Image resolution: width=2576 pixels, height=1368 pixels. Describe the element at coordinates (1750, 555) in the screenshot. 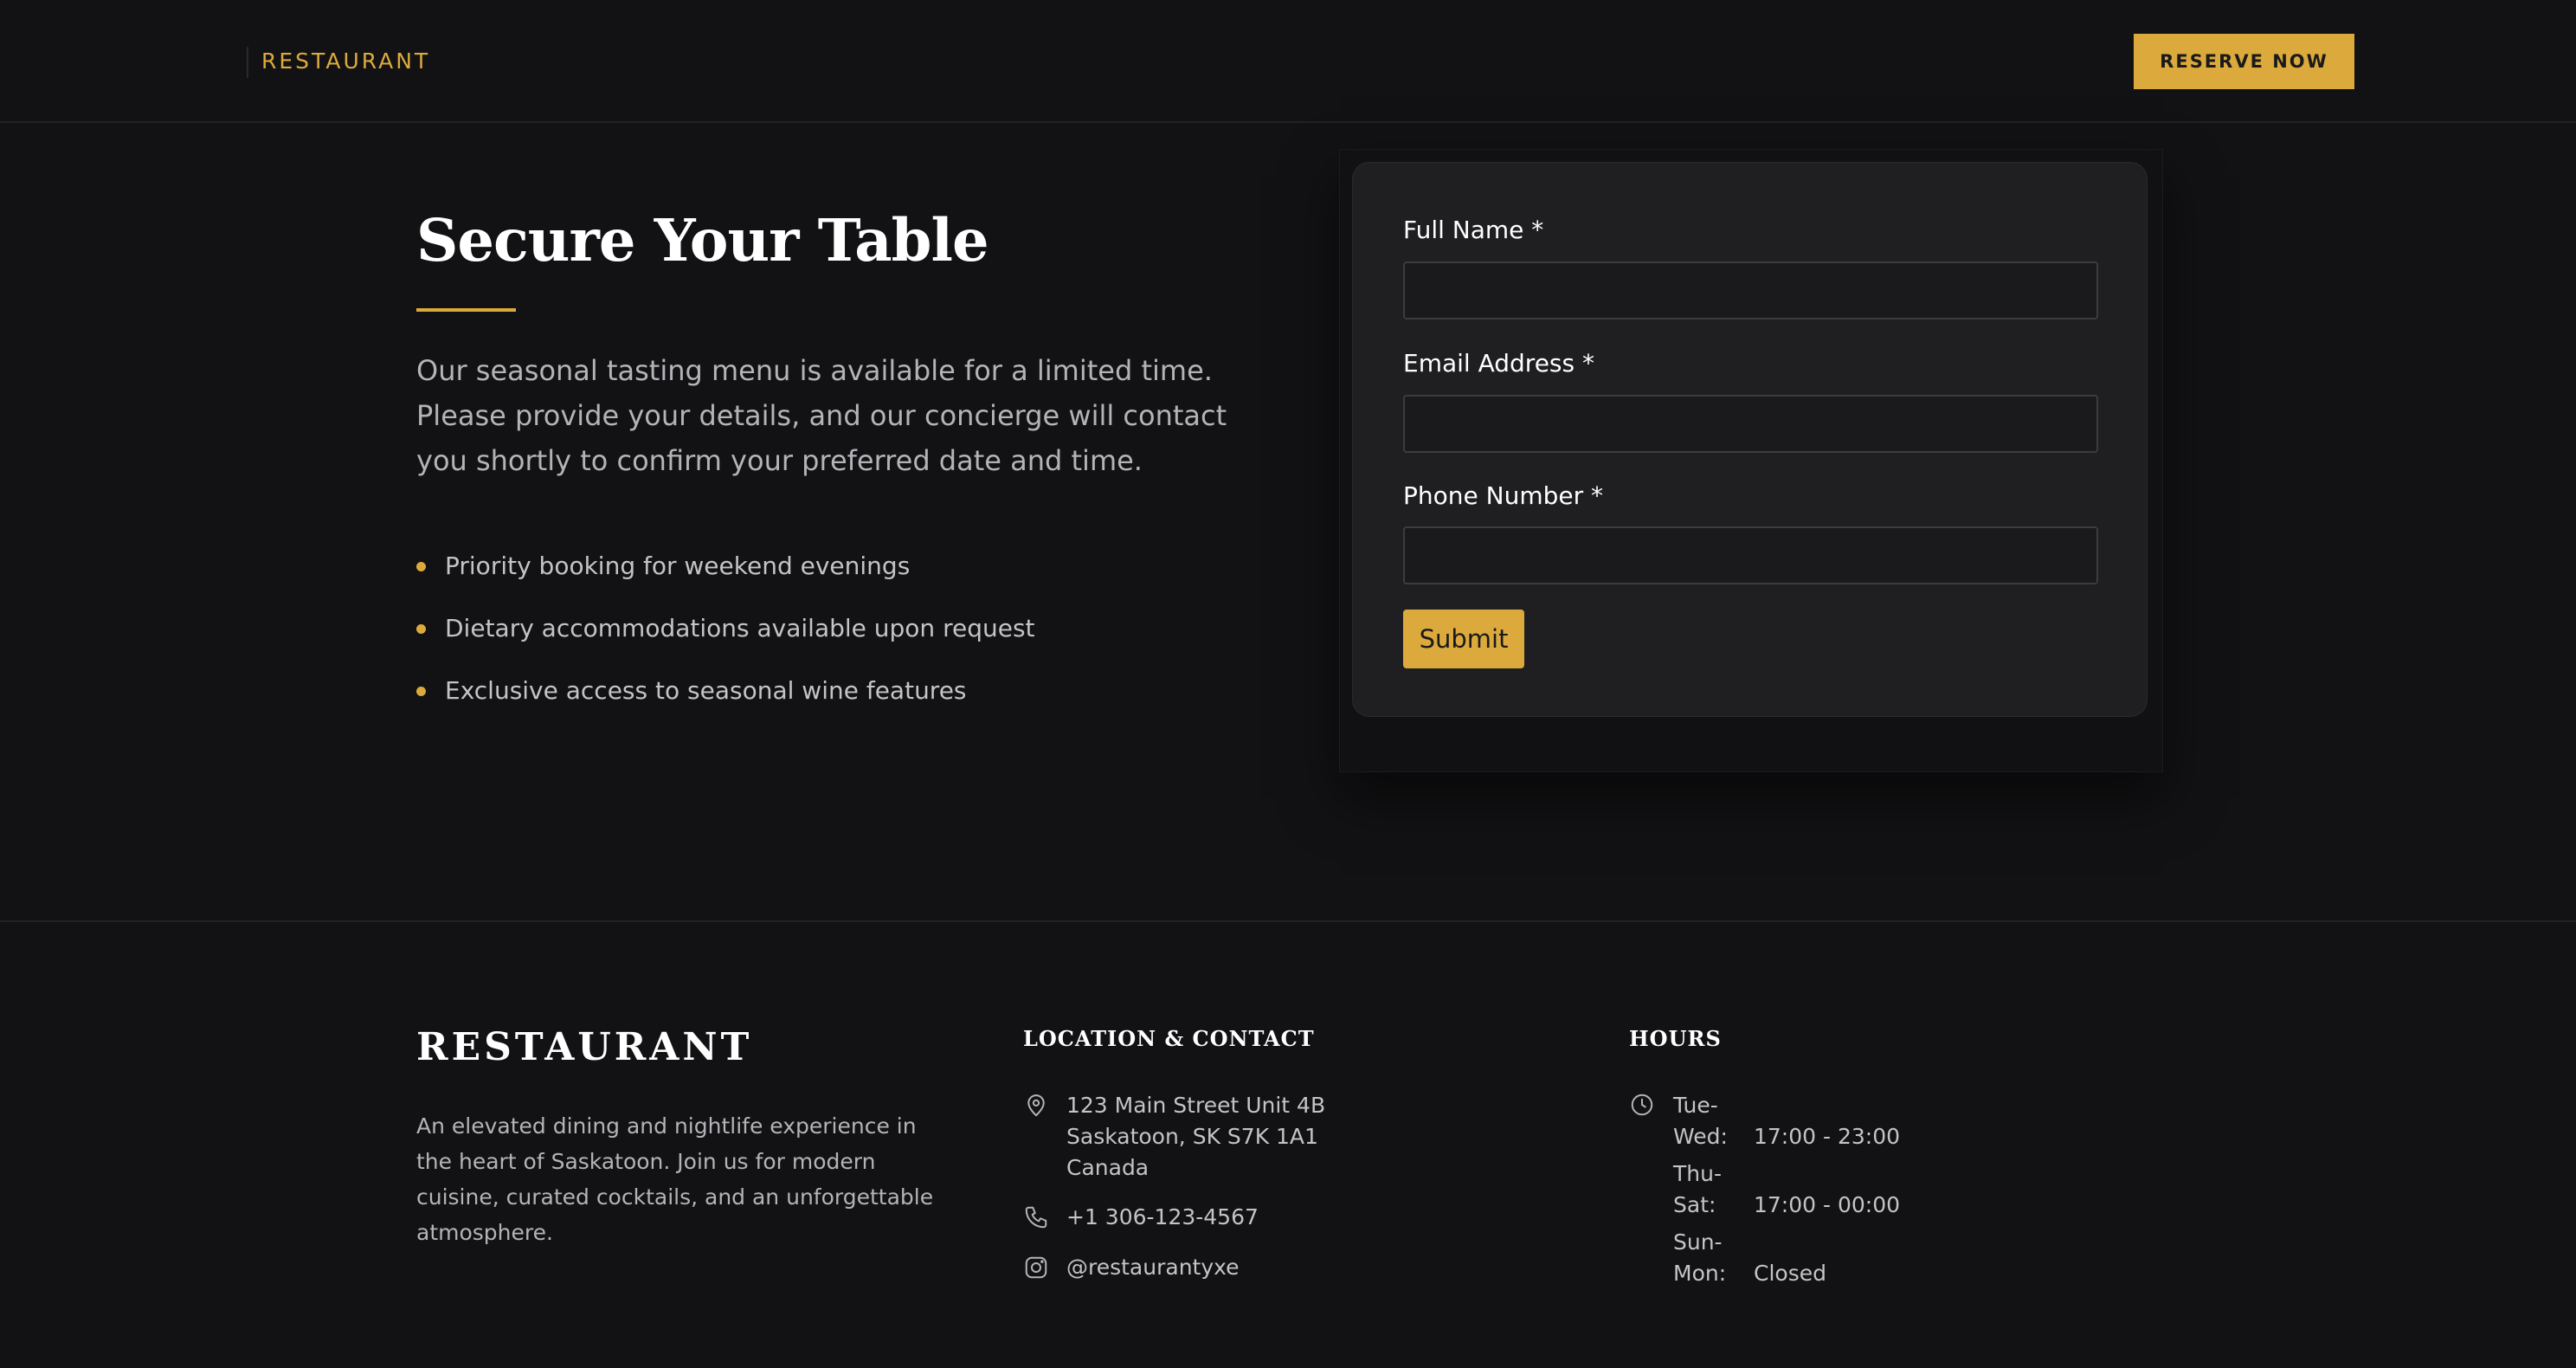

I see `phone-field` at that location.